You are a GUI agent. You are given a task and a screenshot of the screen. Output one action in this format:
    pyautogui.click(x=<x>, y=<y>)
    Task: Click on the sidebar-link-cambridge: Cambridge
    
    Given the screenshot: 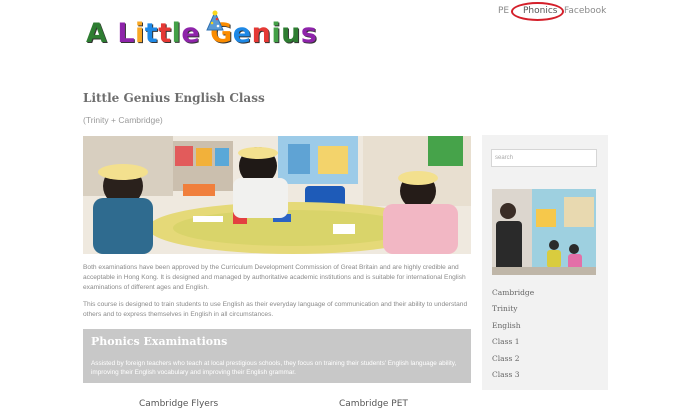 What is the action you would take?
    pyautogui.click(x=513, y=295)
    